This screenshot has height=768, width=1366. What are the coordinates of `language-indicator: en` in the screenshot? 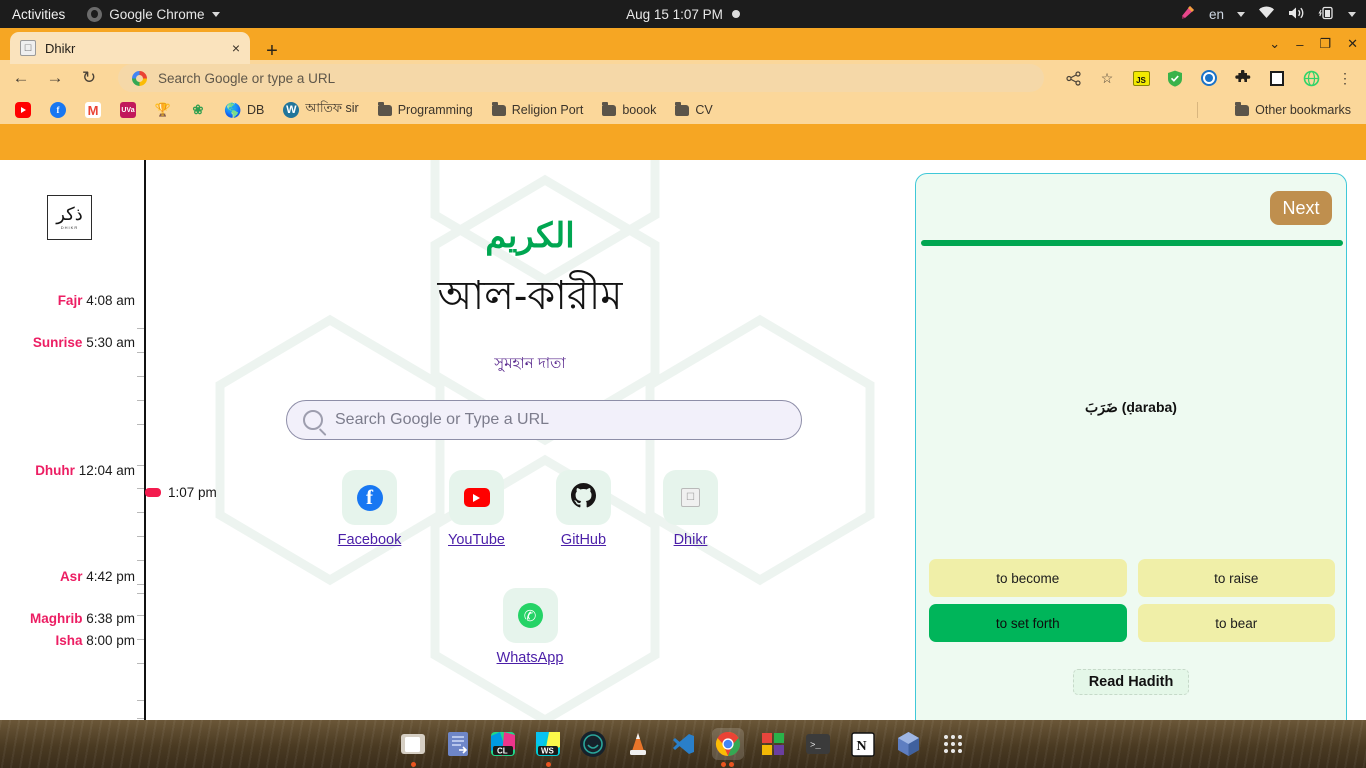 It's located at (1216, 14).